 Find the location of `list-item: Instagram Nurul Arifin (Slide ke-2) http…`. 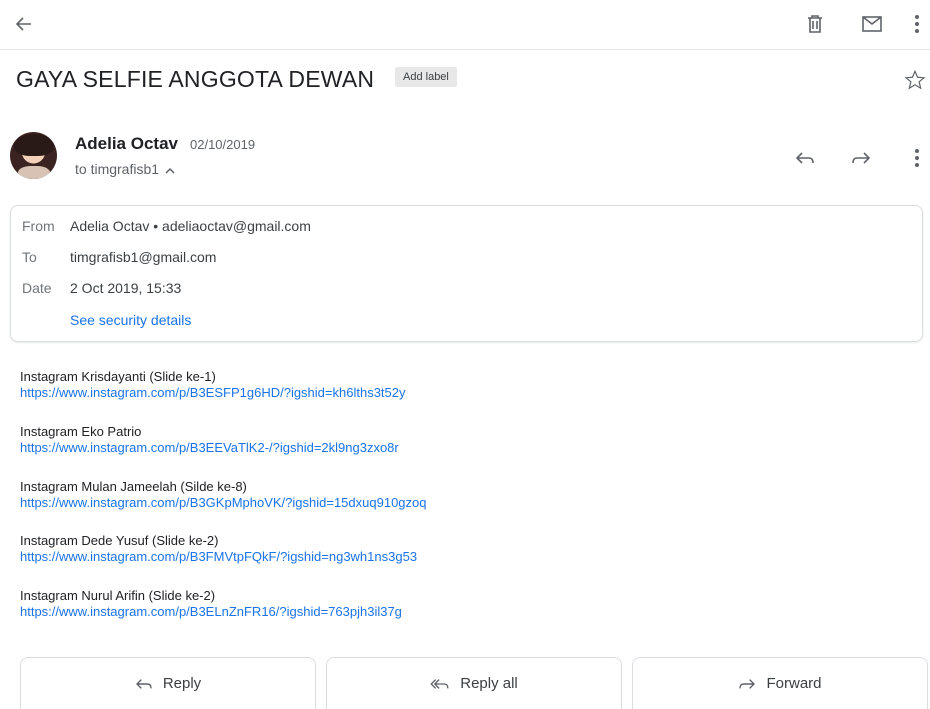

list-item: Instagram Nurul Arifin (Slide ke-2) http… is located at coordinates (211, 604).